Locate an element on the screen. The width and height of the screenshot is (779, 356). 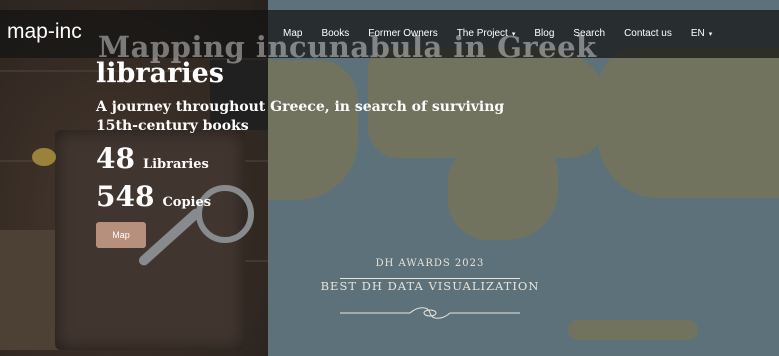
nav-item-label: Contact us is located at coordinates (648, 33).